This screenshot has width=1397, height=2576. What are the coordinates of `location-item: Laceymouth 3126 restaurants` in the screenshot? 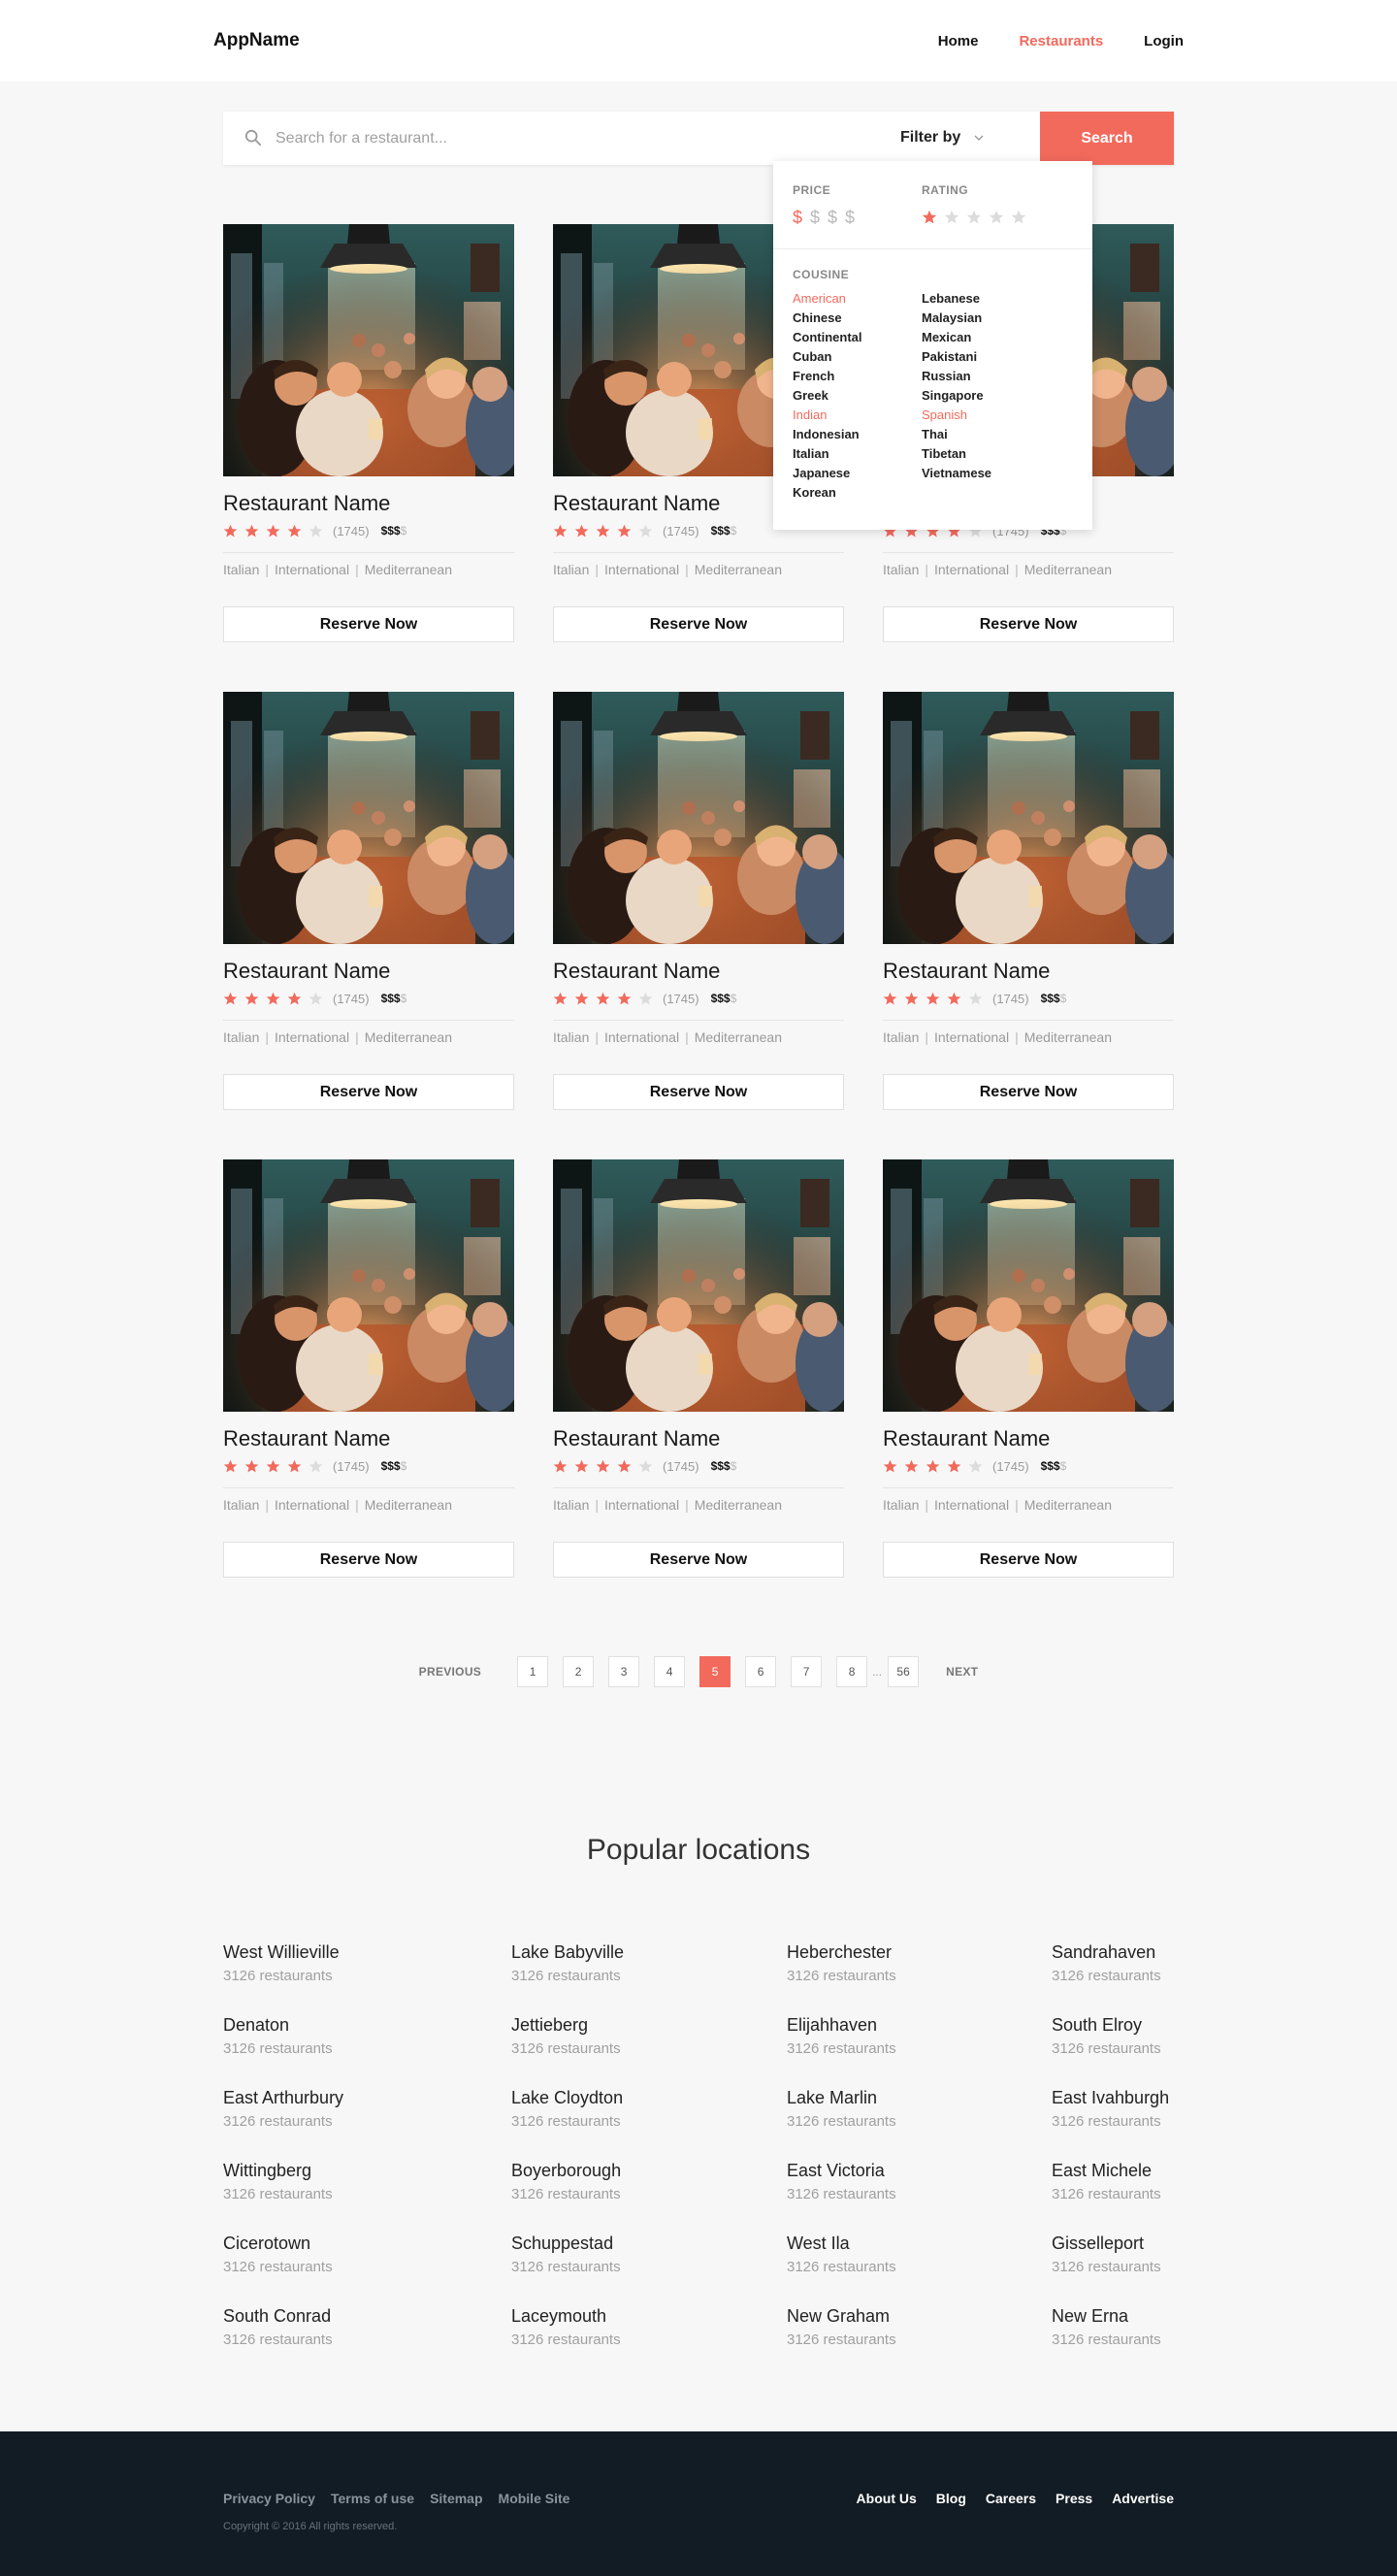 It's located at (566, 2327).